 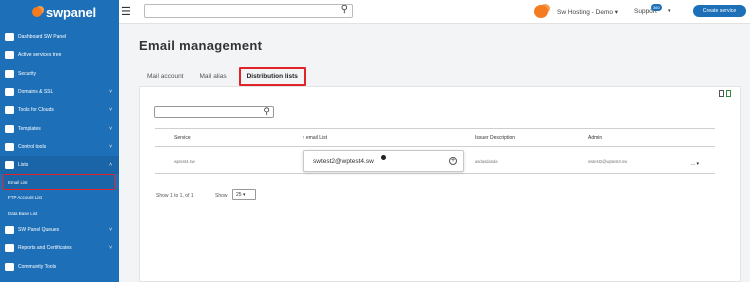 I want to click on support-badge: 360, so click(x=656, y=7).